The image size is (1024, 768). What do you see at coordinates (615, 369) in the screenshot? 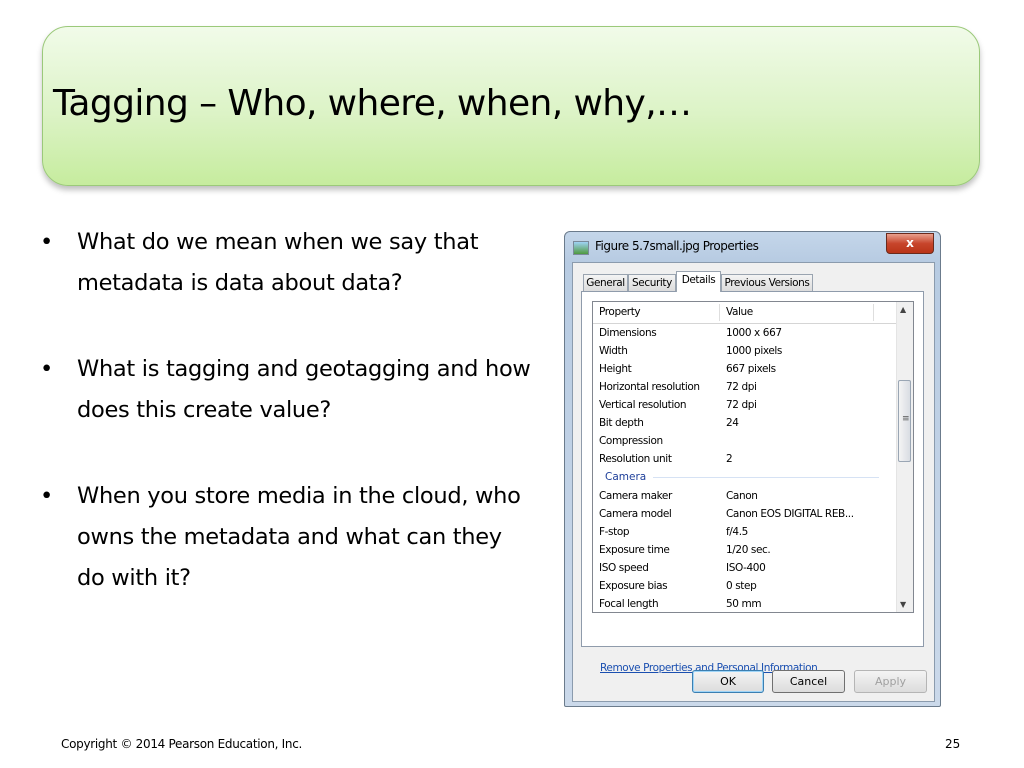
I see `row-property: Height` at bounding box center [615, 369].